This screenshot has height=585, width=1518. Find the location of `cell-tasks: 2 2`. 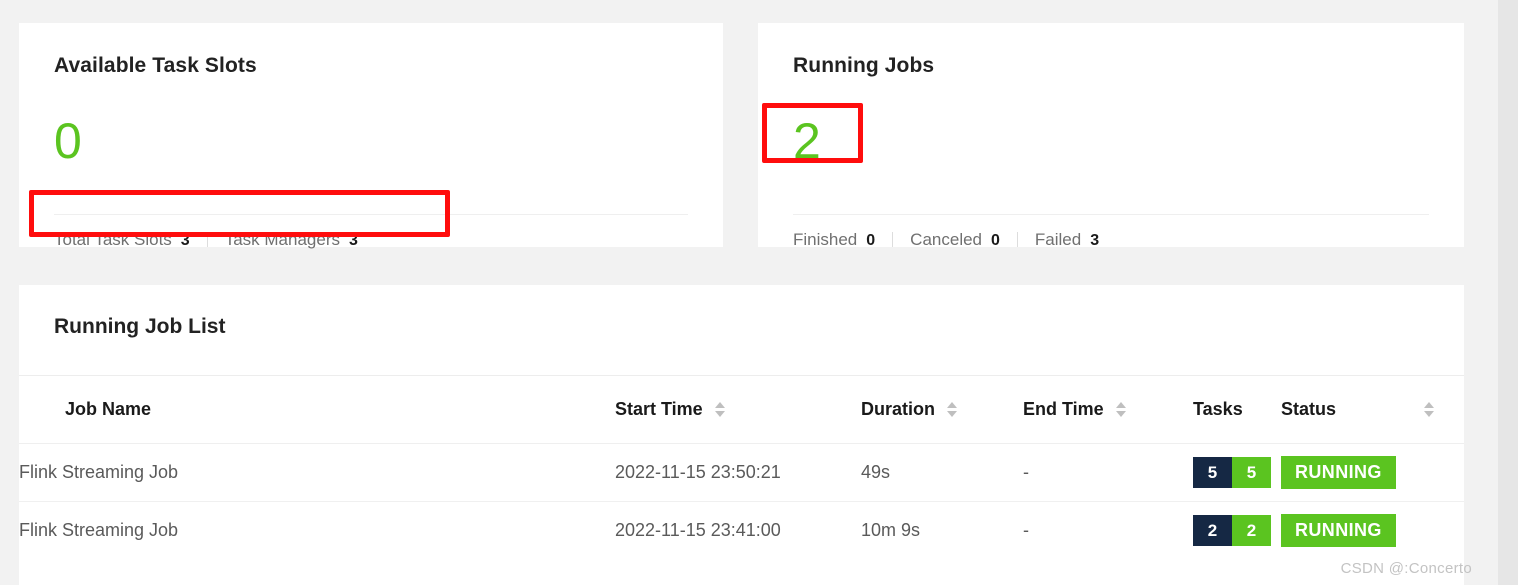

cell-tasks: 2 2 is located at coordinates (1237, 531).